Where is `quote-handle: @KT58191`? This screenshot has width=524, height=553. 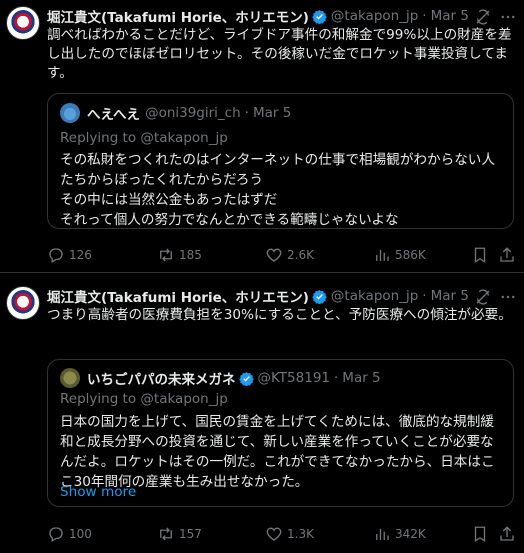 quote-handle: @KT58191 is located at coordinates (294, 378).